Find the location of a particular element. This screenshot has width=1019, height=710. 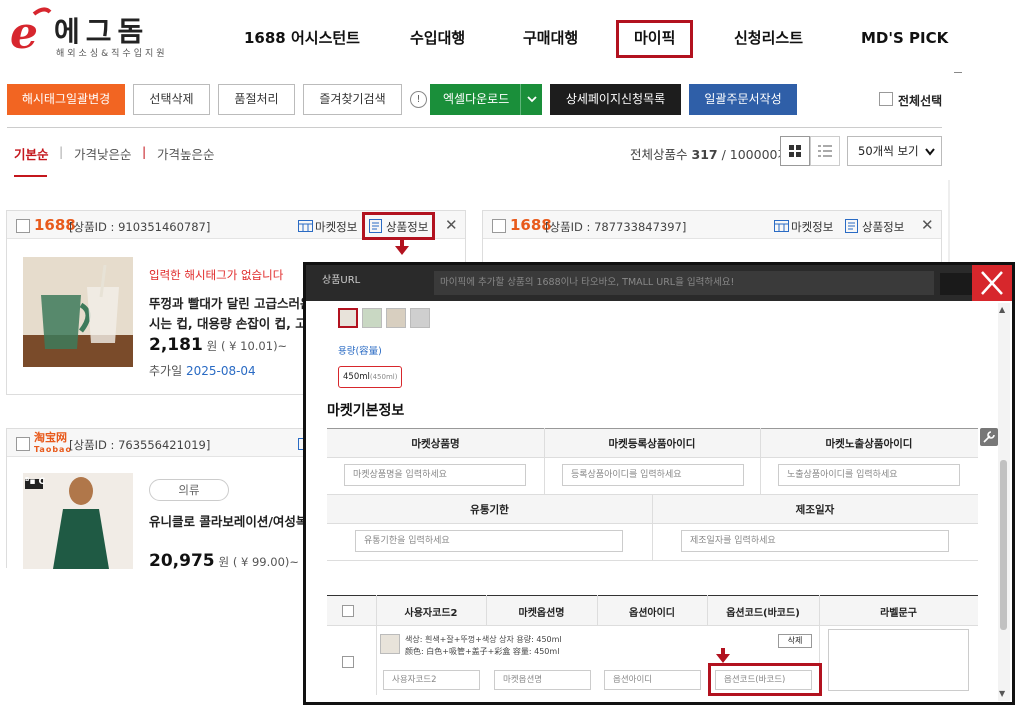

sort-price-high: 가격높은순 is located at coordinates (186, 153).